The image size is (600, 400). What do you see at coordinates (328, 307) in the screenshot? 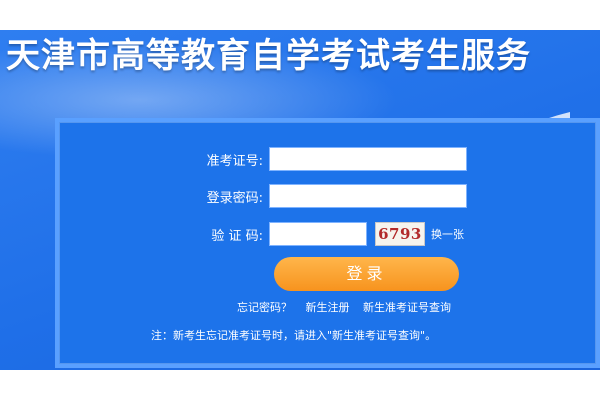
I see `new-register-link: 新生注册` at bounding box center [328, 307].